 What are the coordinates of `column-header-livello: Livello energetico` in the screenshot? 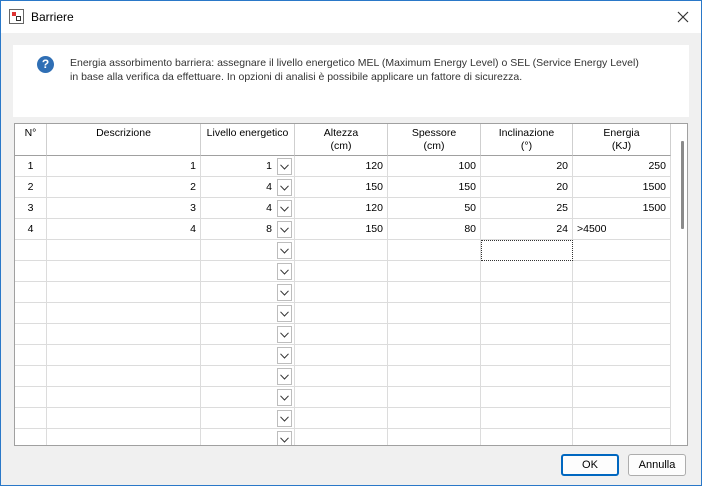 It's located at (248, 140).